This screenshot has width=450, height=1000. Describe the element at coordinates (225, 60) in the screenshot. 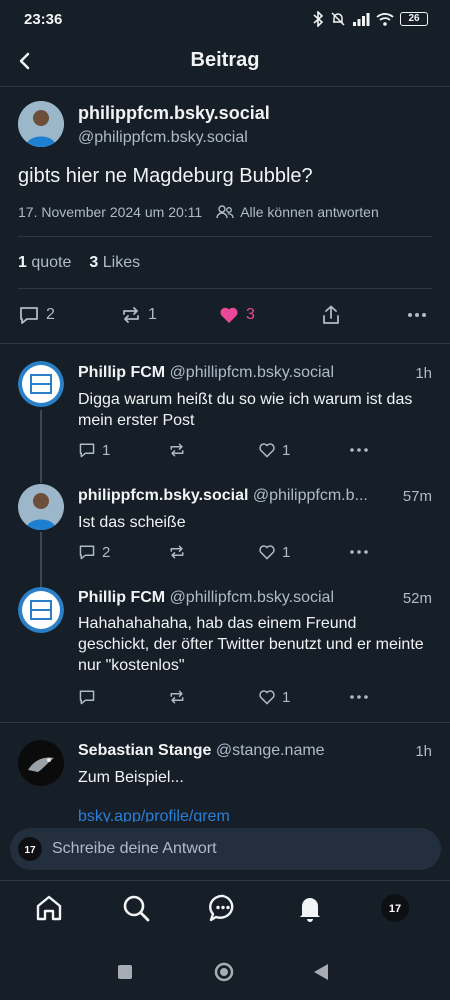

I see `page-title: Beitrag` at that location.